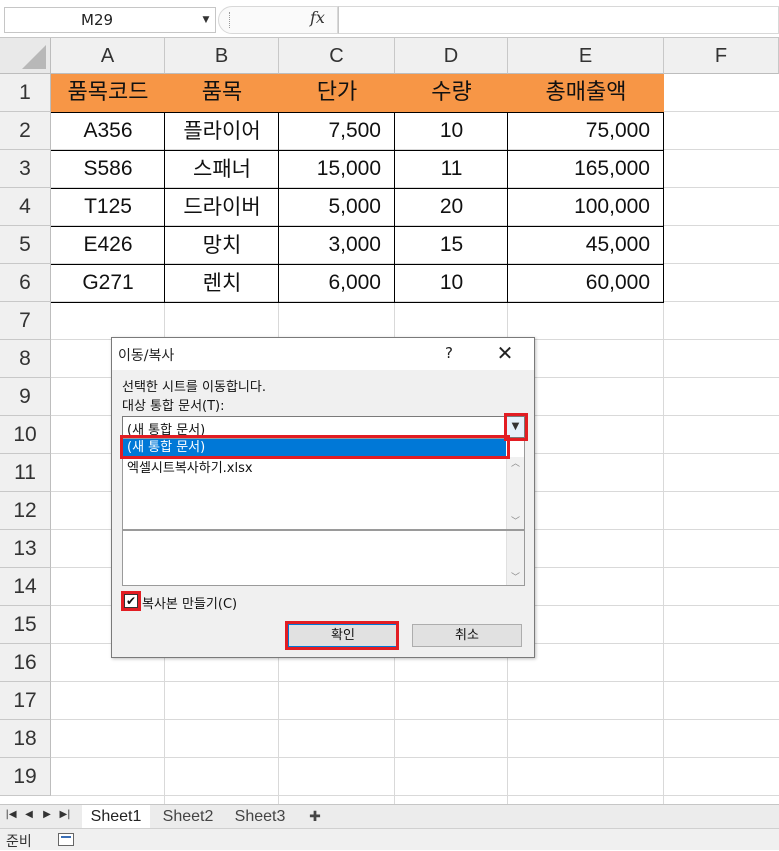  What do you see at coordinates (337, 207) in the screenshot?
I see `table-cell: 5,000` at bounding box center [337, 207].